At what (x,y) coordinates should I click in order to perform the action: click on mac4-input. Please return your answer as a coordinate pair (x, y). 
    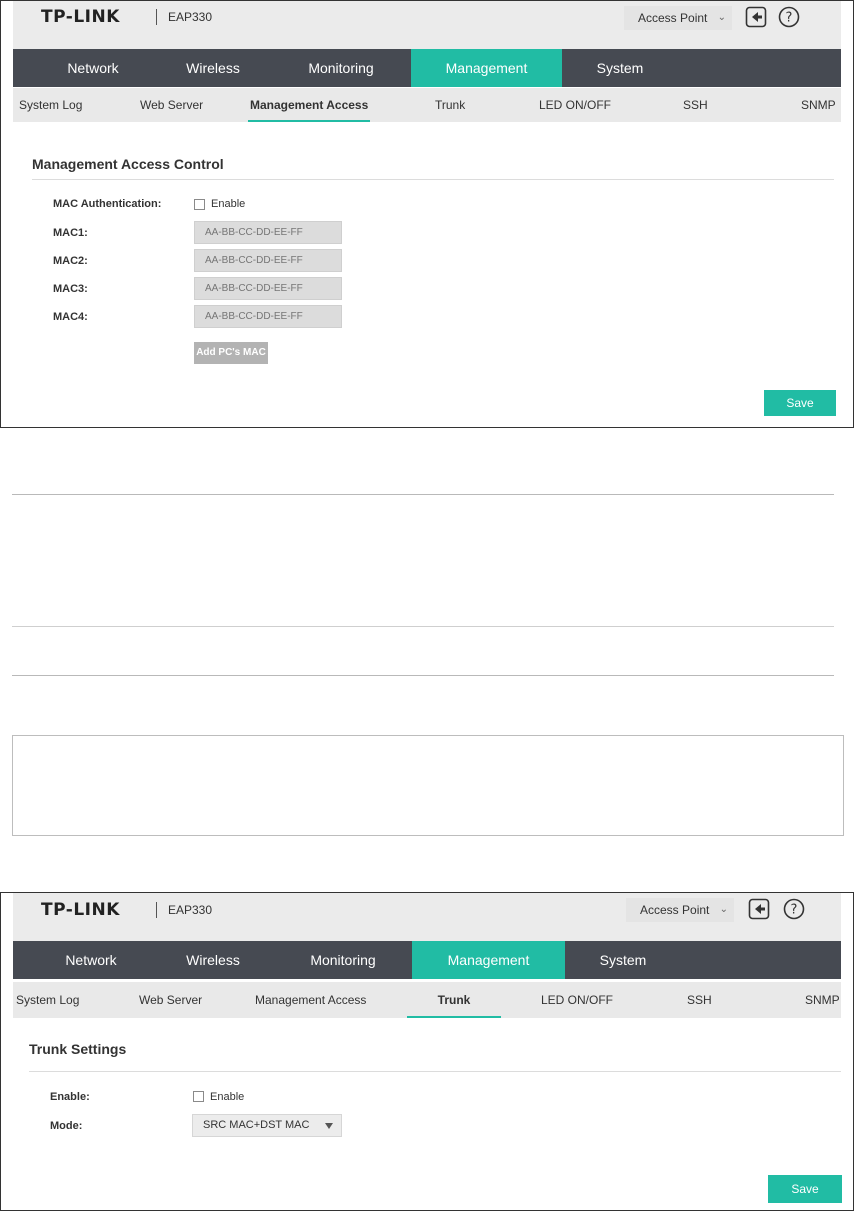
    Looking at the image, I should click on (268, 316).